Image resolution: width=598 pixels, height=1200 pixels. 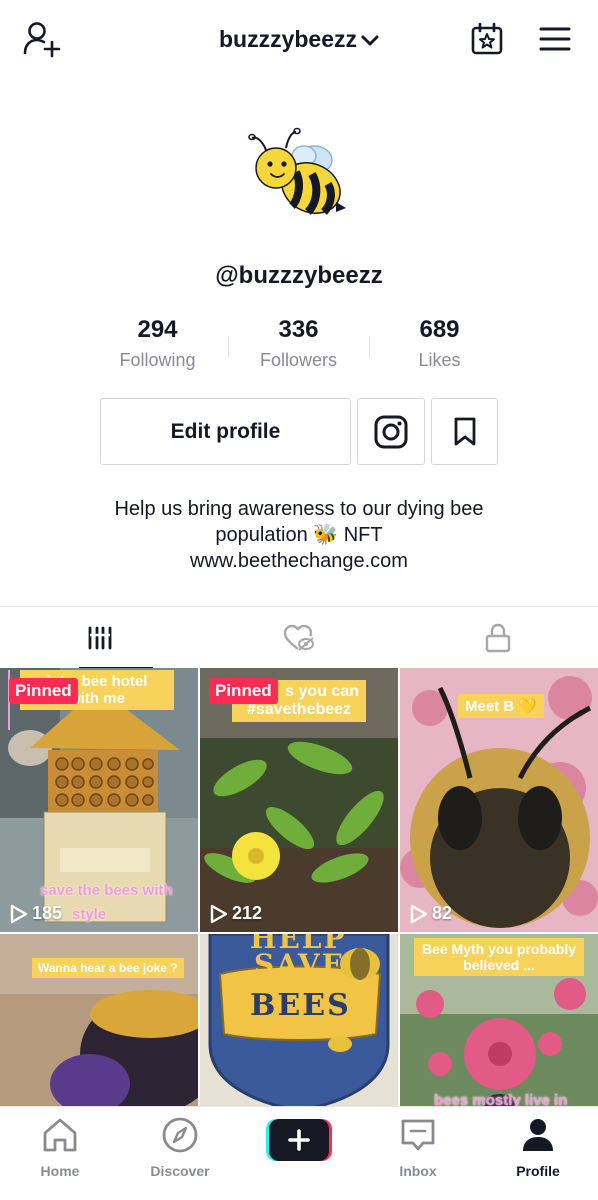 What do you see at coordinates (288, 39) in the screenshot?
I see `header-username: buzzzybeezz` at bounding box center [288, 39].